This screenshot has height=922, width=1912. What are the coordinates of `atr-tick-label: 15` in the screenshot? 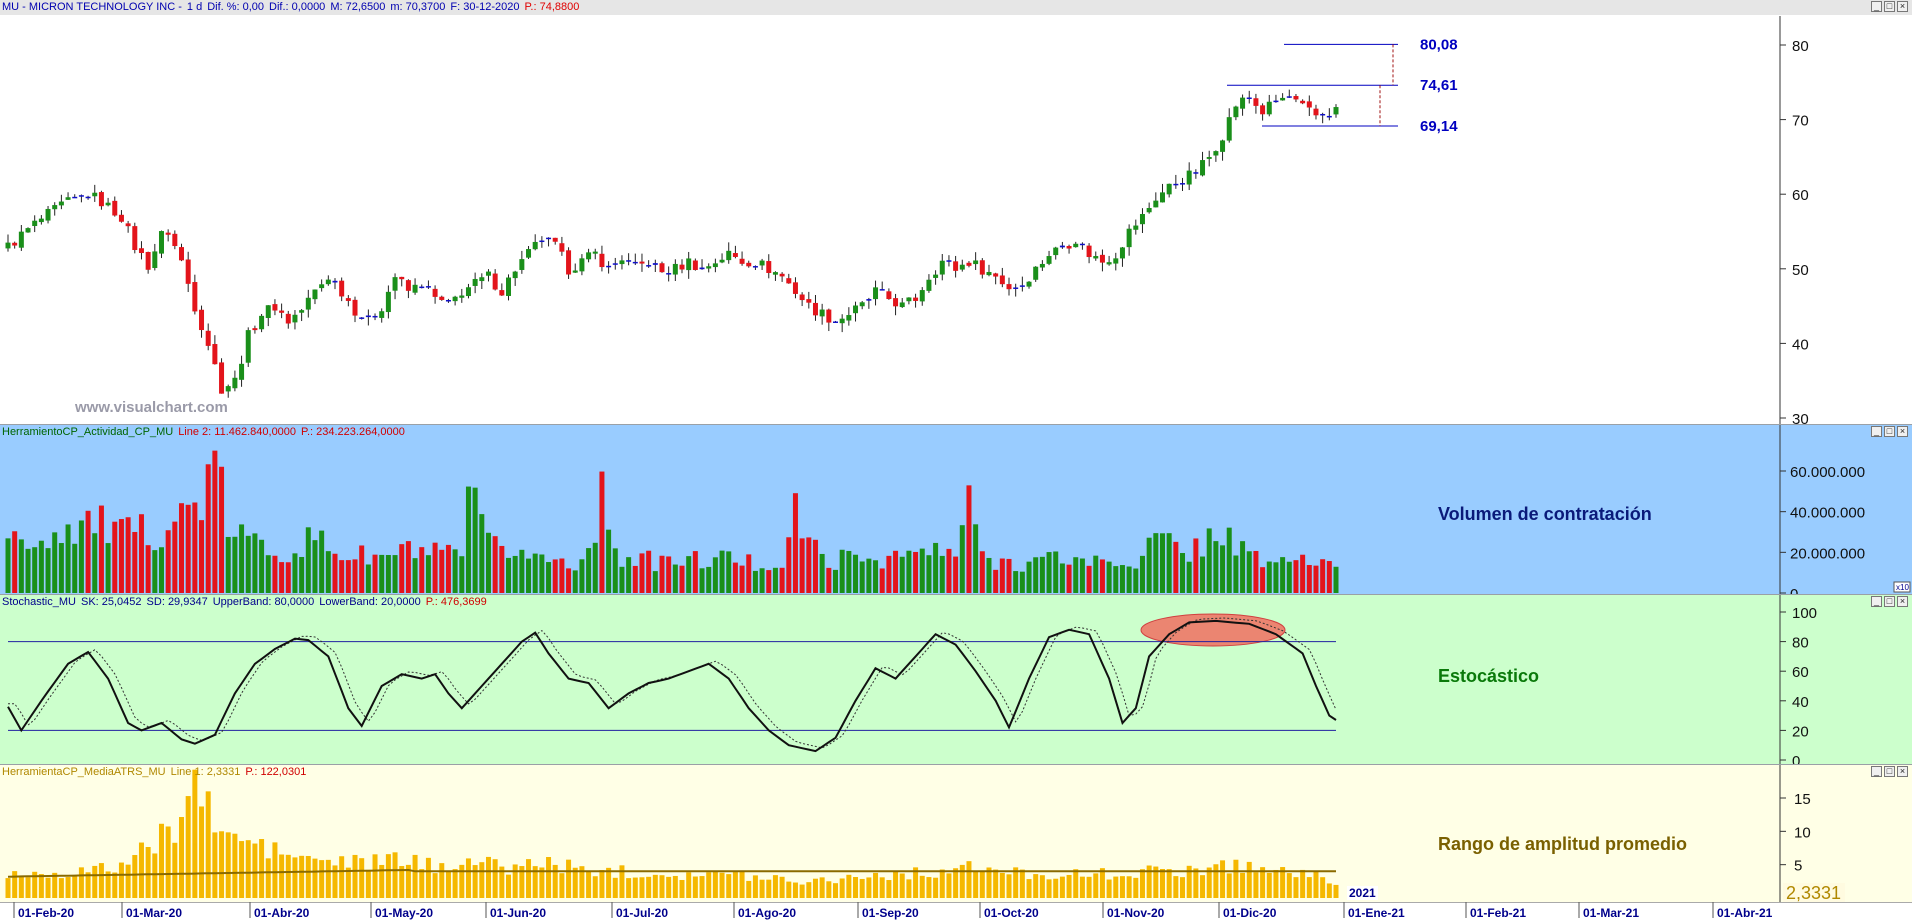 It's located at (1802, 799).